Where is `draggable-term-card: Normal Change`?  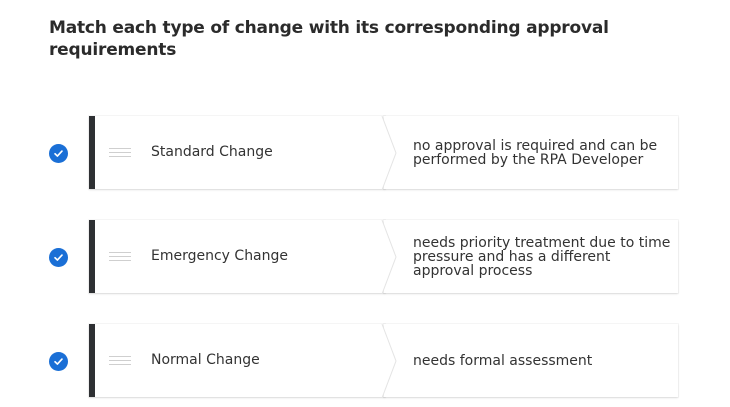 draggable-term-card: Normal Change is located at coordinates (237, 360).